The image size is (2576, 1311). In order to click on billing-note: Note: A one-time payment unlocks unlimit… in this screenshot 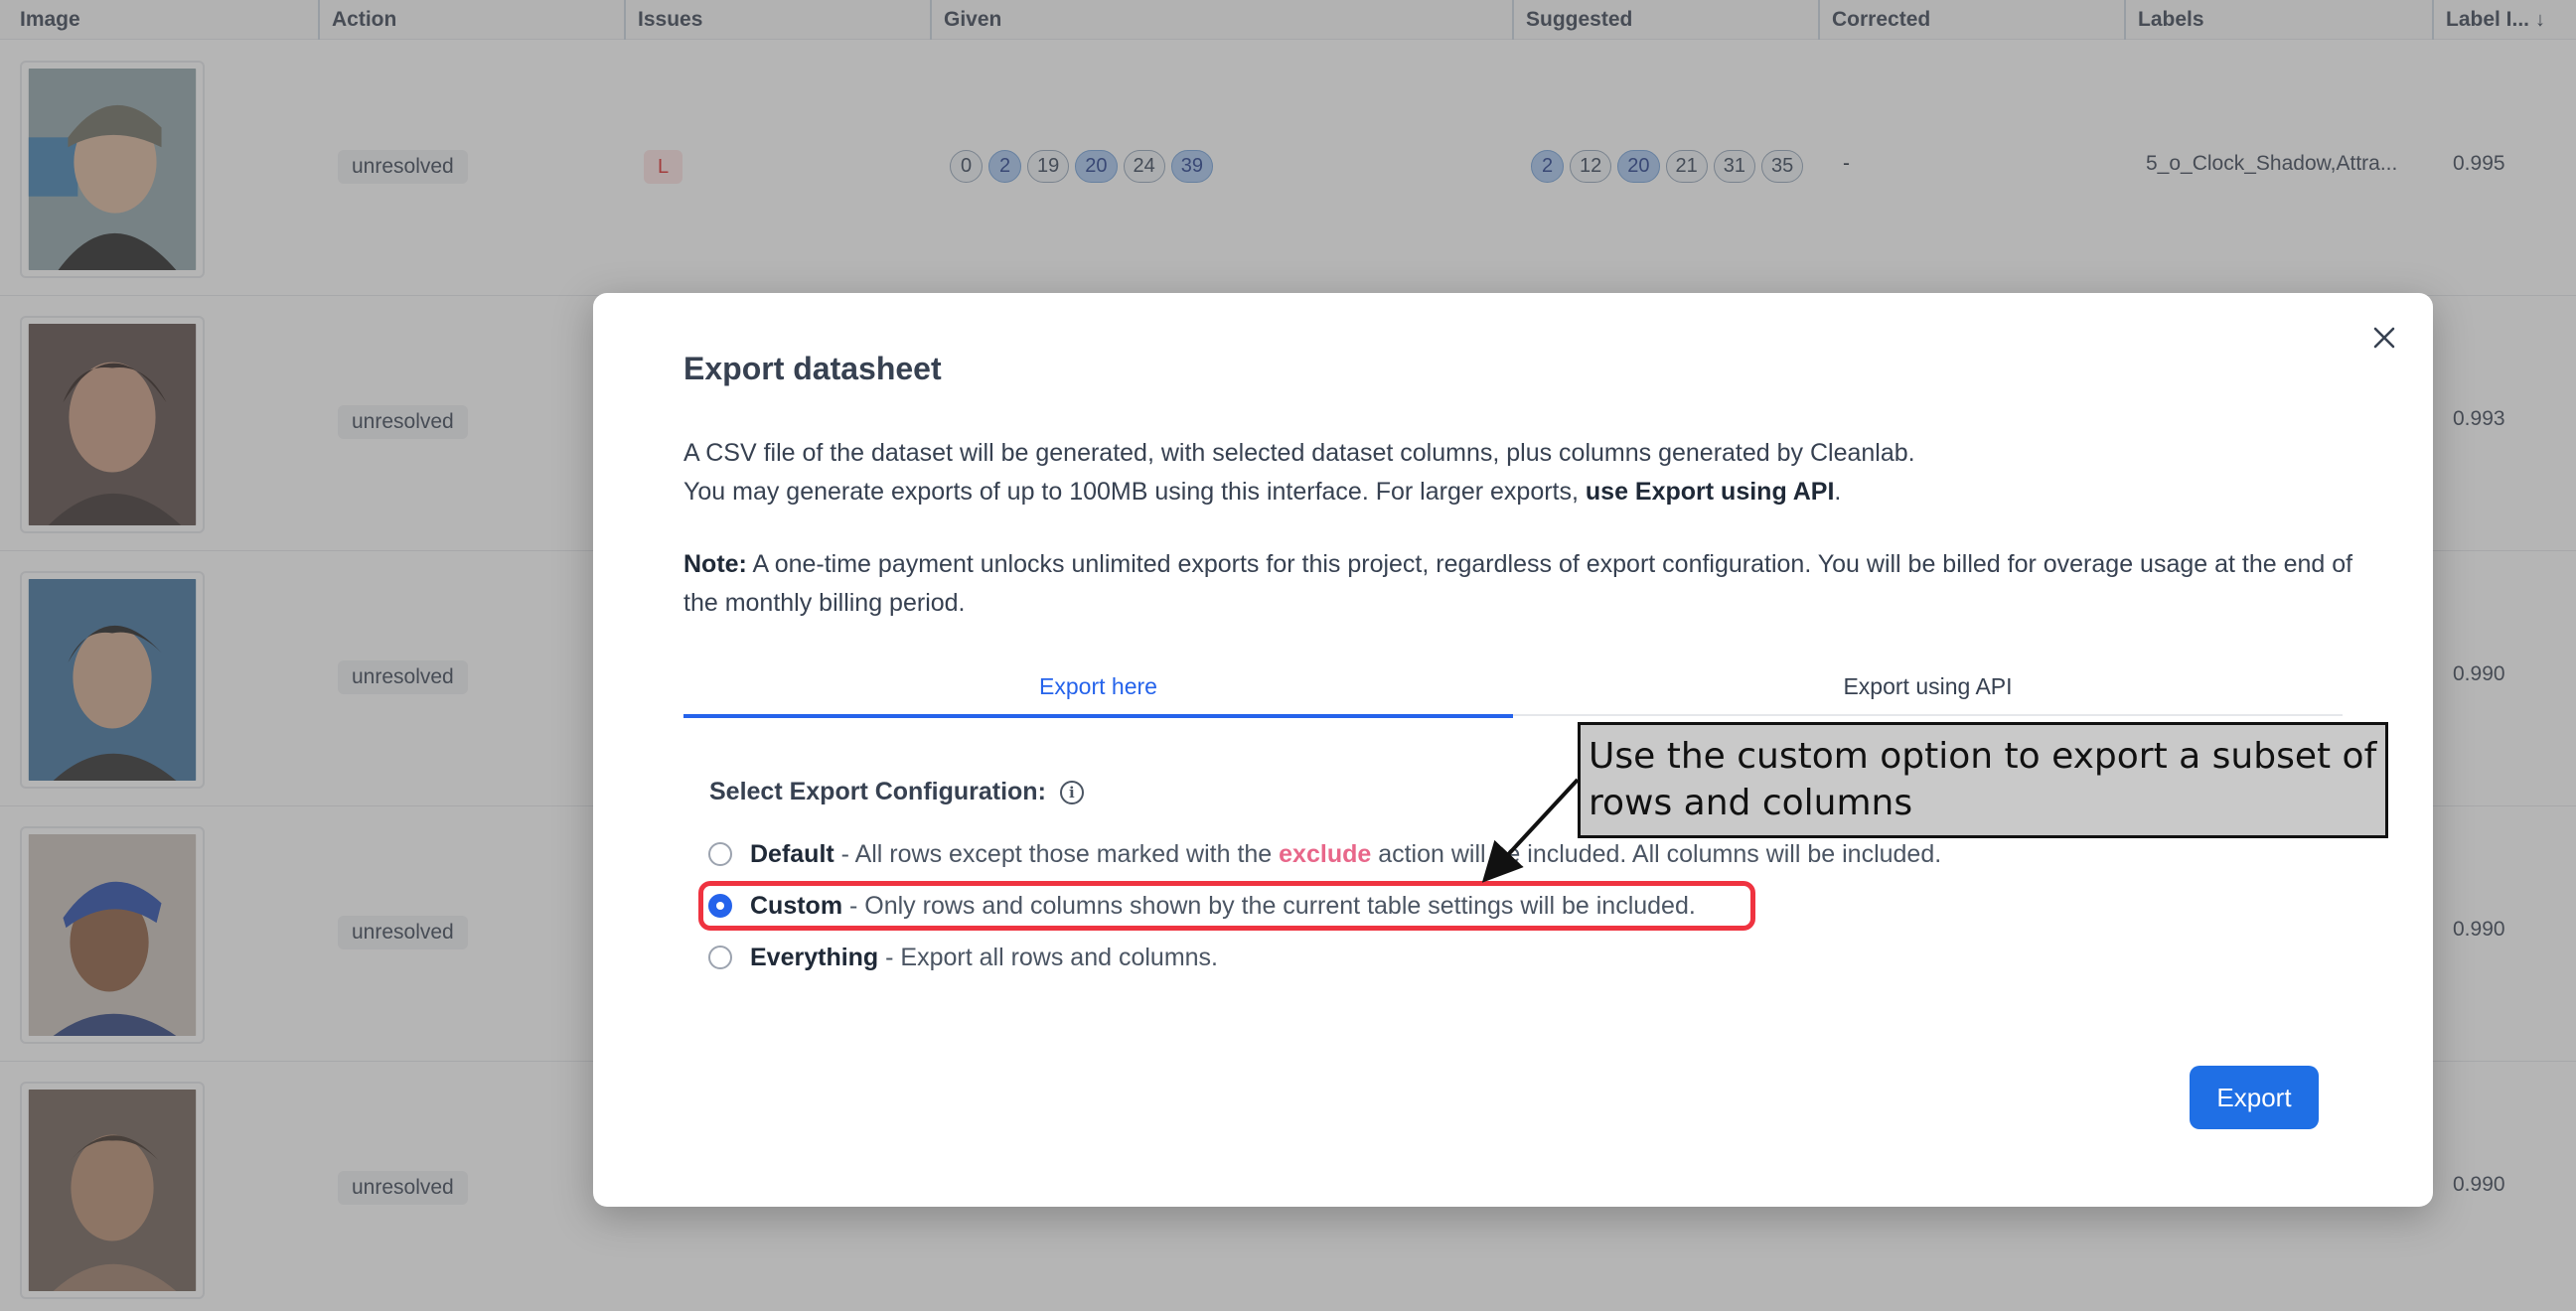, I will do `click(1527, 584)`.